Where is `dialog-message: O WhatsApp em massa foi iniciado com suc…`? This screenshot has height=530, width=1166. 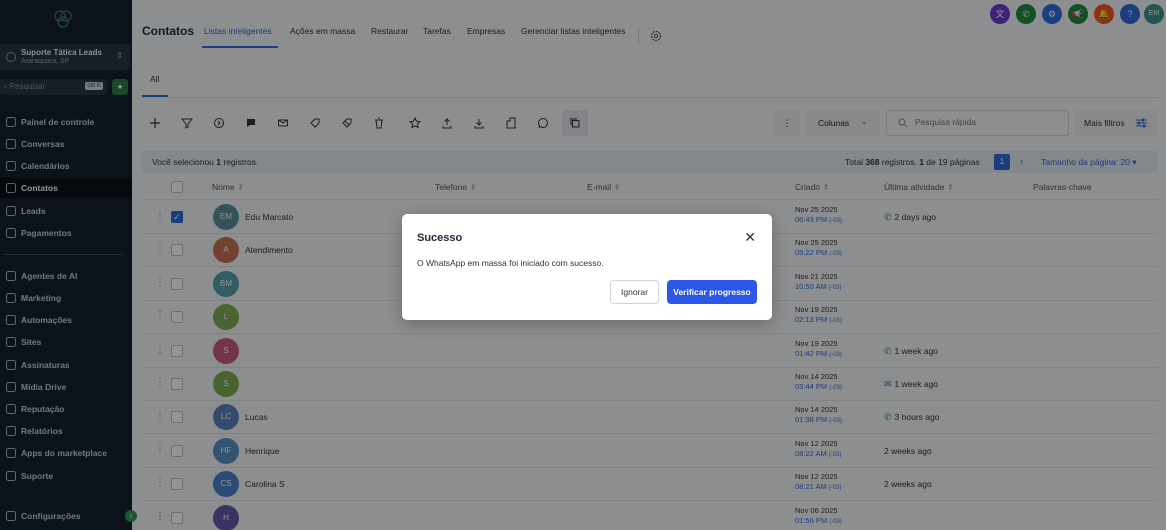
dialog-message: O WhatsApp em massa foi iniciado com suc… is located at coordinates (510, 263).